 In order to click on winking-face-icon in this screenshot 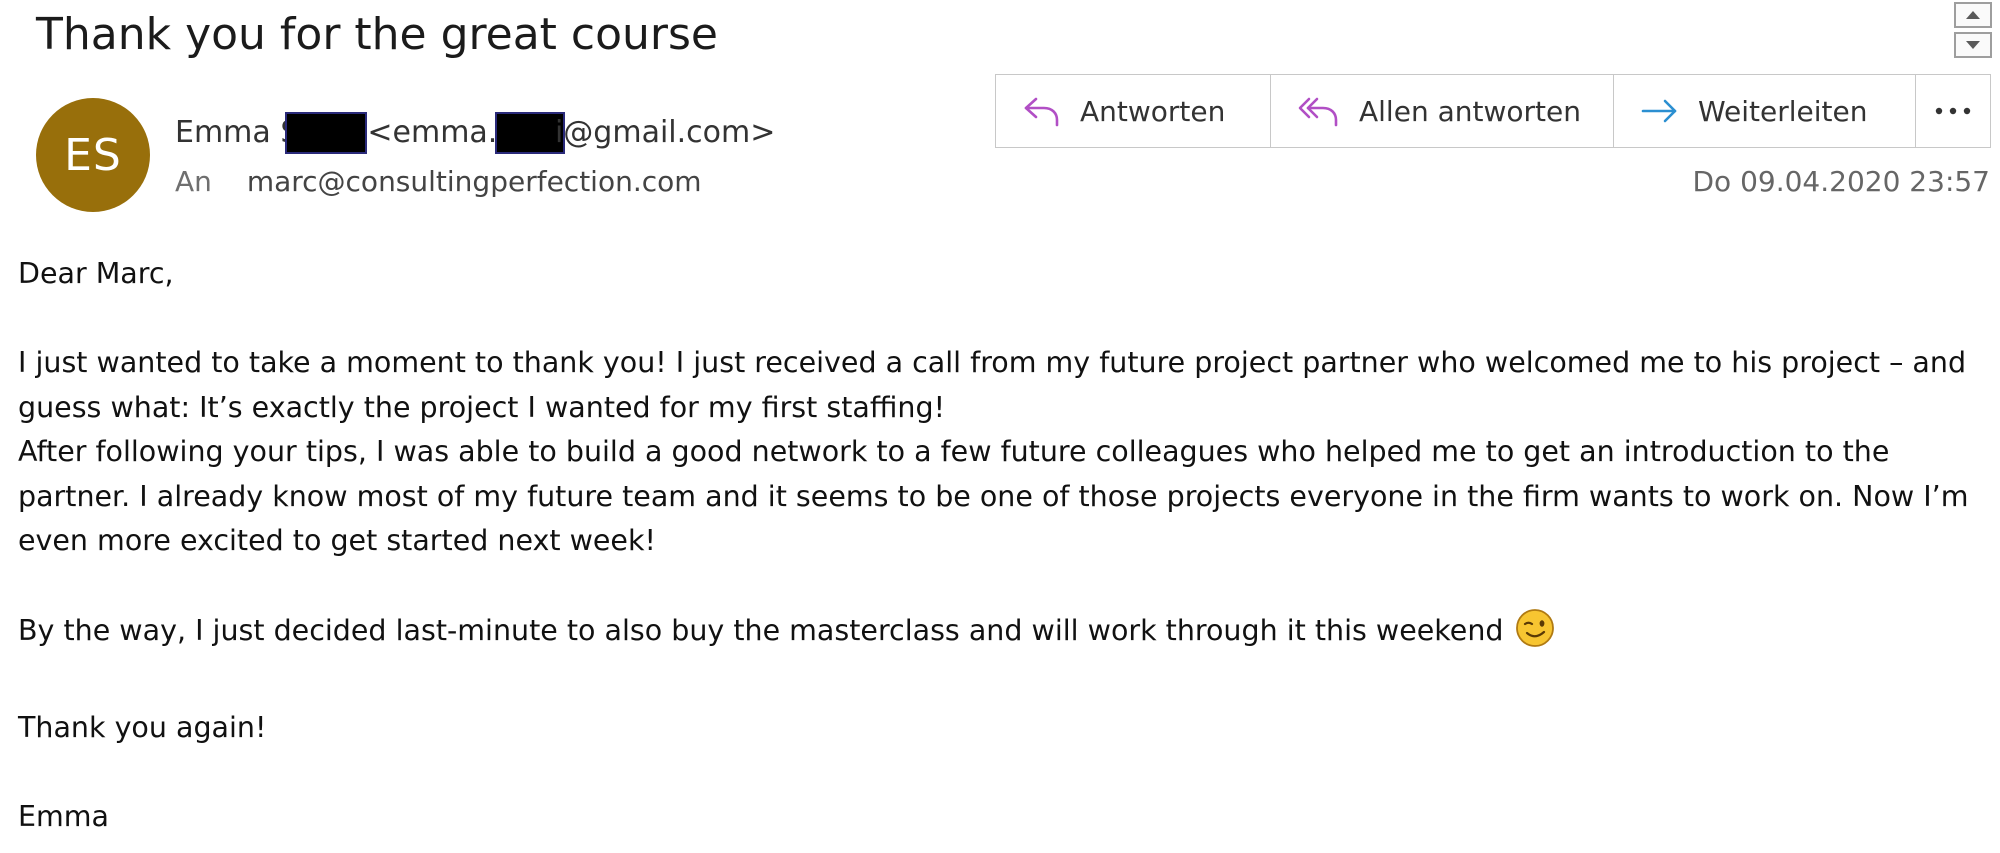, I will do `click(1535, 635)`.